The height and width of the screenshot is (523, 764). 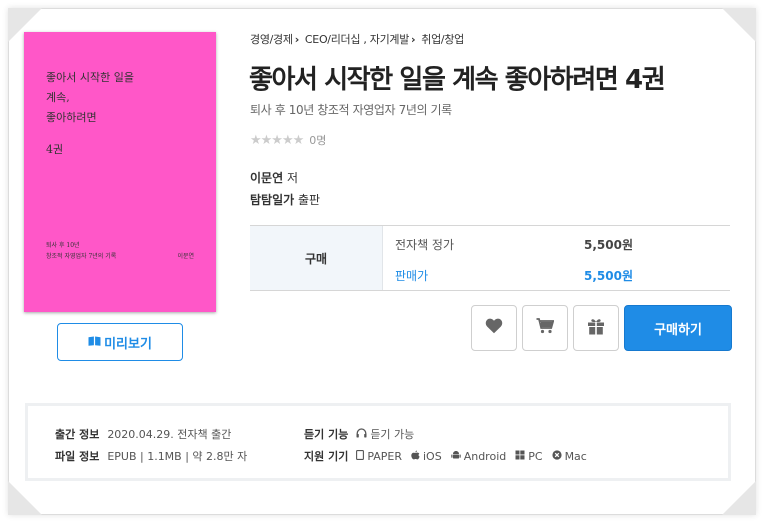 I want to click on platform-mac: Mac, so click(x=569, y=456).